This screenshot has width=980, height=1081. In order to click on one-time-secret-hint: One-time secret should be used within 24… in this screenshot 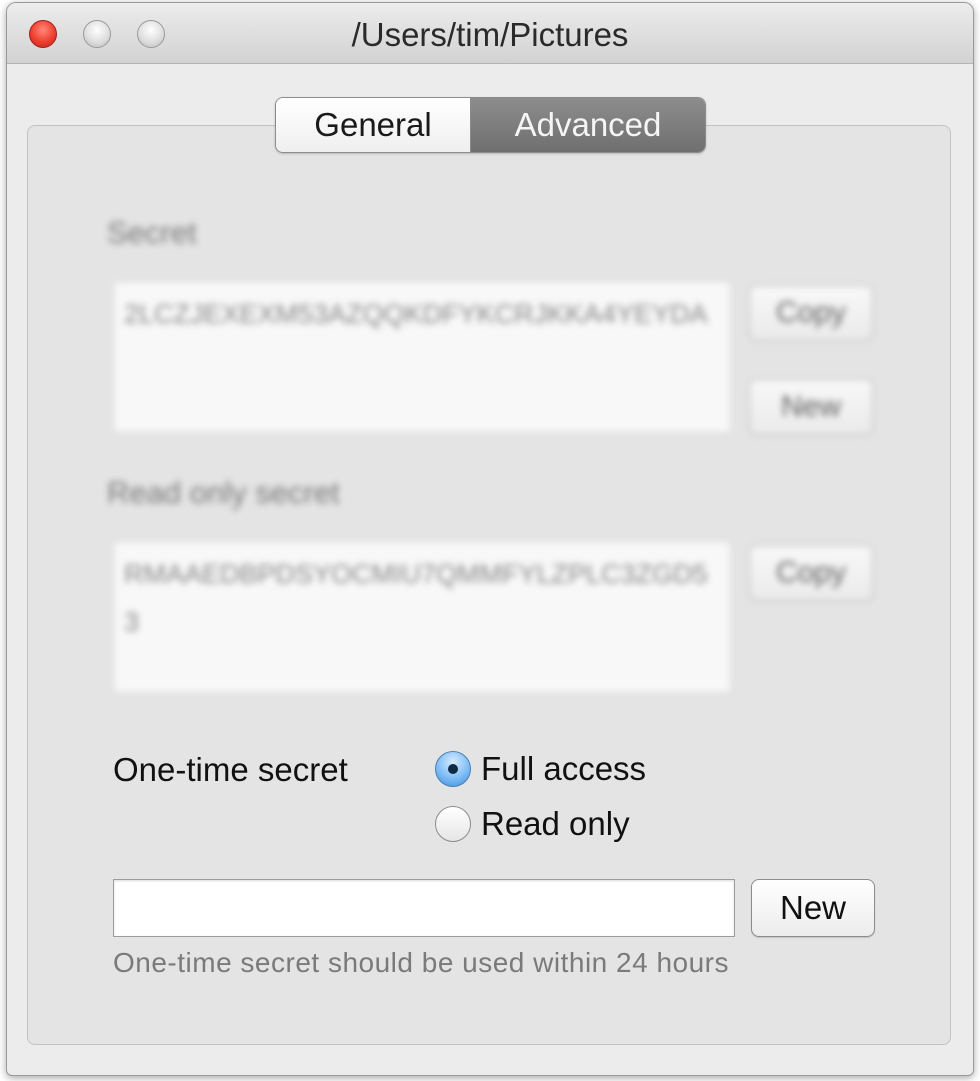, I will do `click(421, 962)`.